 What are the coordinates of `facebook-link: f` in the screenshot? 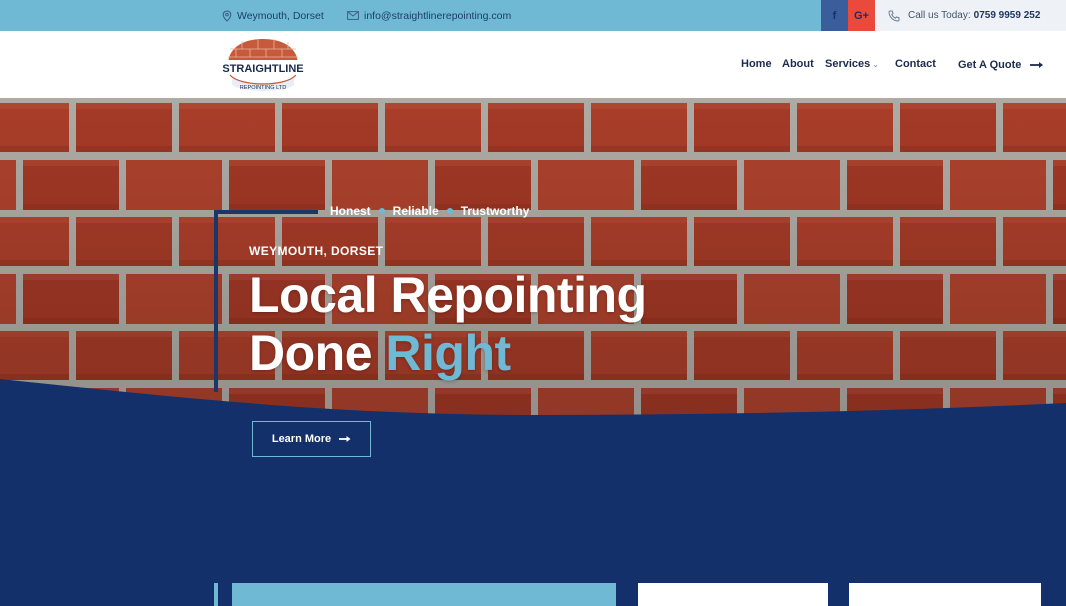 It's located at (834, 15).